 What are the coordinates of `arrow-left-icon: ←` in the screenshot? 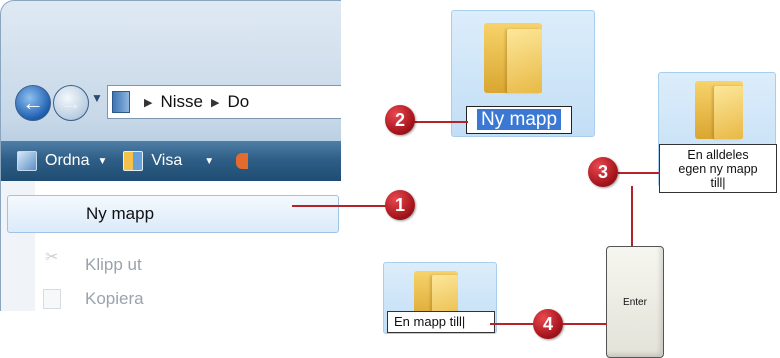 It's located at (33, 102).